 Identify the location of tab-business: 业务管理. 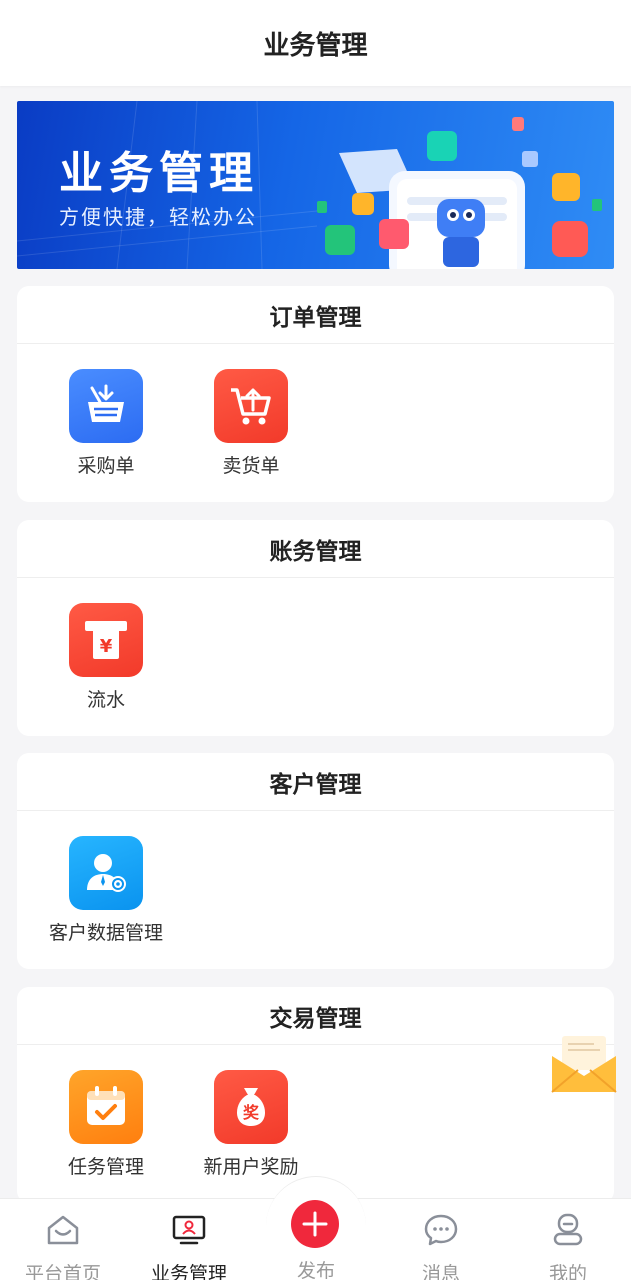
(189, 1245).